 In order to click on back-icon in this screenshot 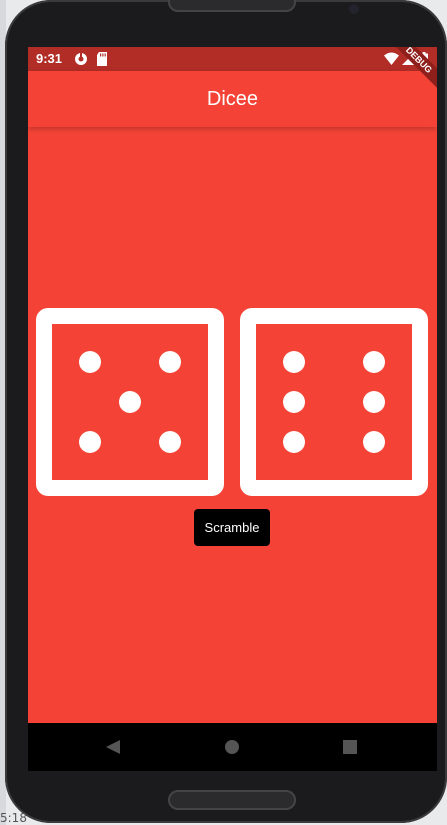, I will do `click(113, 749)`.